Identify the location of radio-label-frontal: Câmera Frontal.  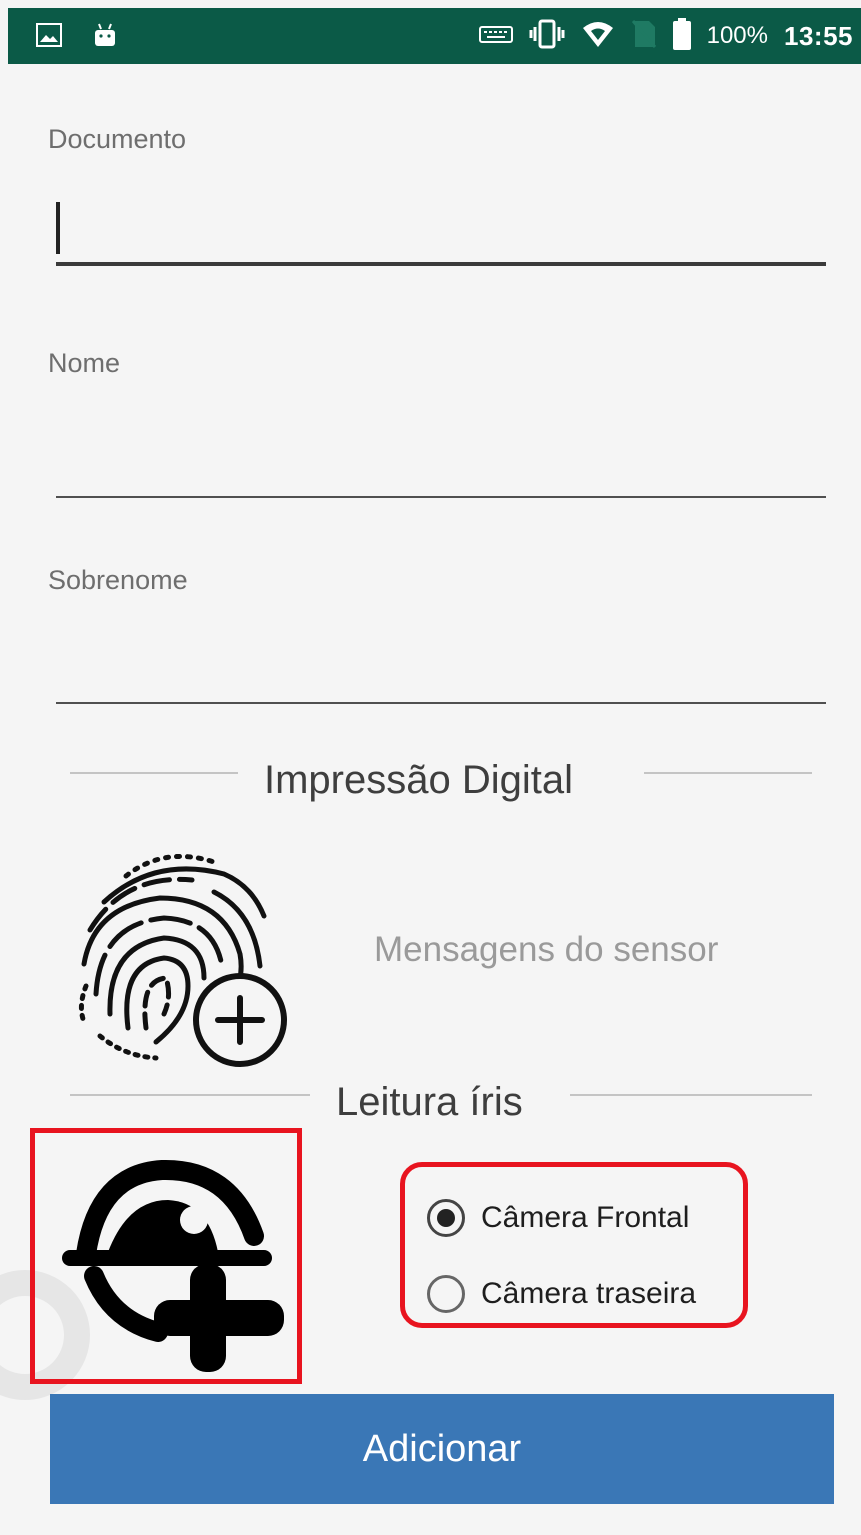
(585, 1217).